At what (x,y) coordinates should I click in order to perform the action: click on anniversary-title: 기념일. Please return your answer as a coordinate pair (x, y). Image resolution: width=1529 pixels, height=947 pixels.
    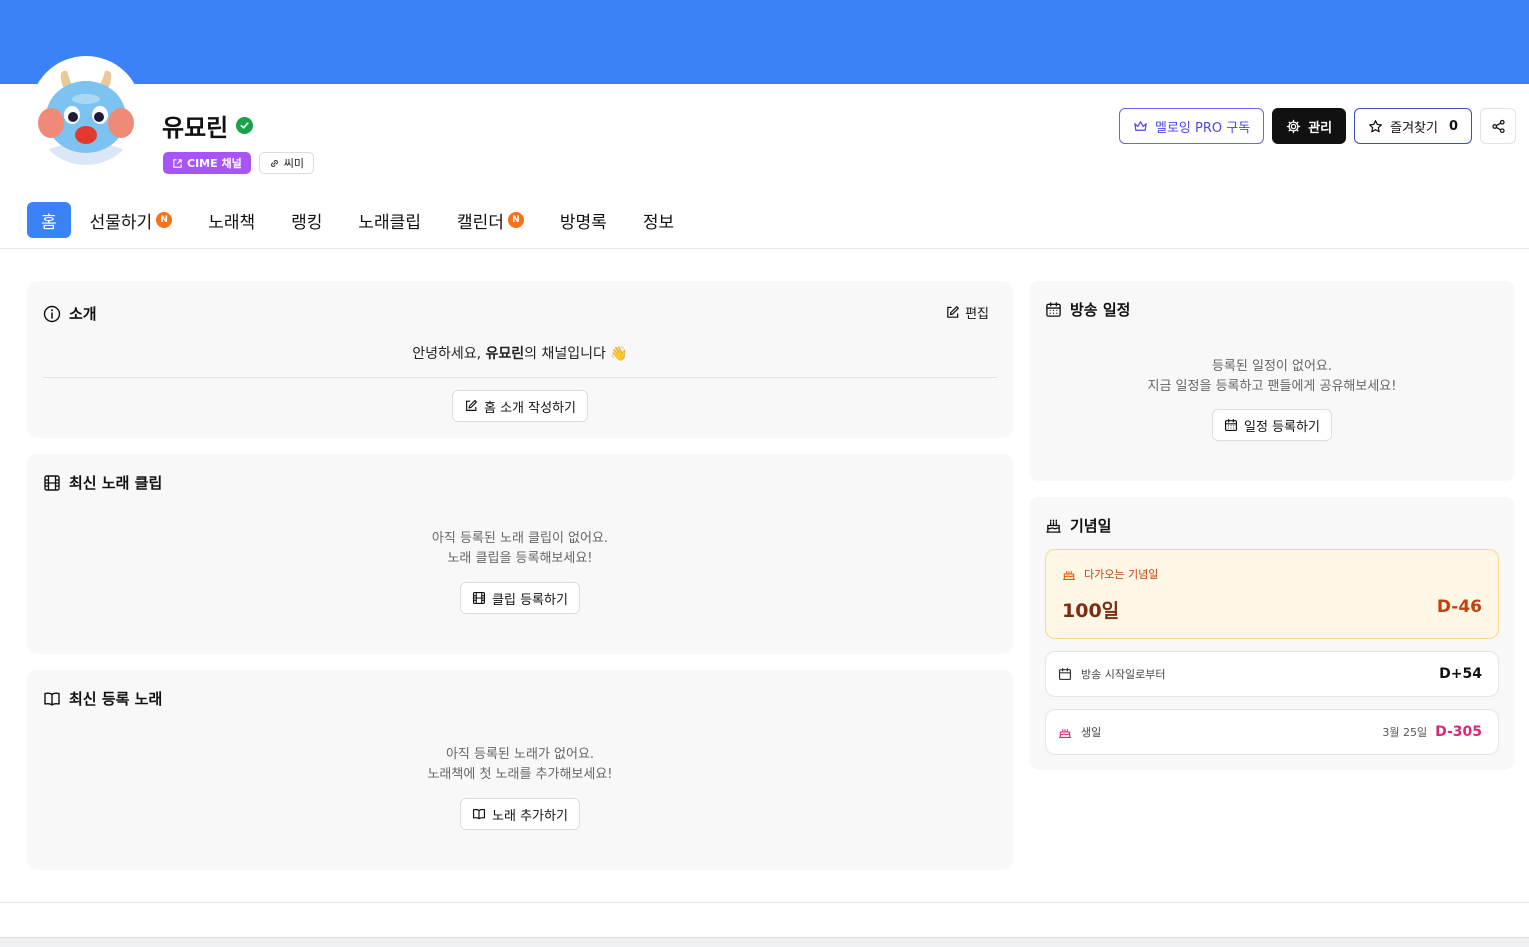
    Looking at the image, I should click on (1078, 525).